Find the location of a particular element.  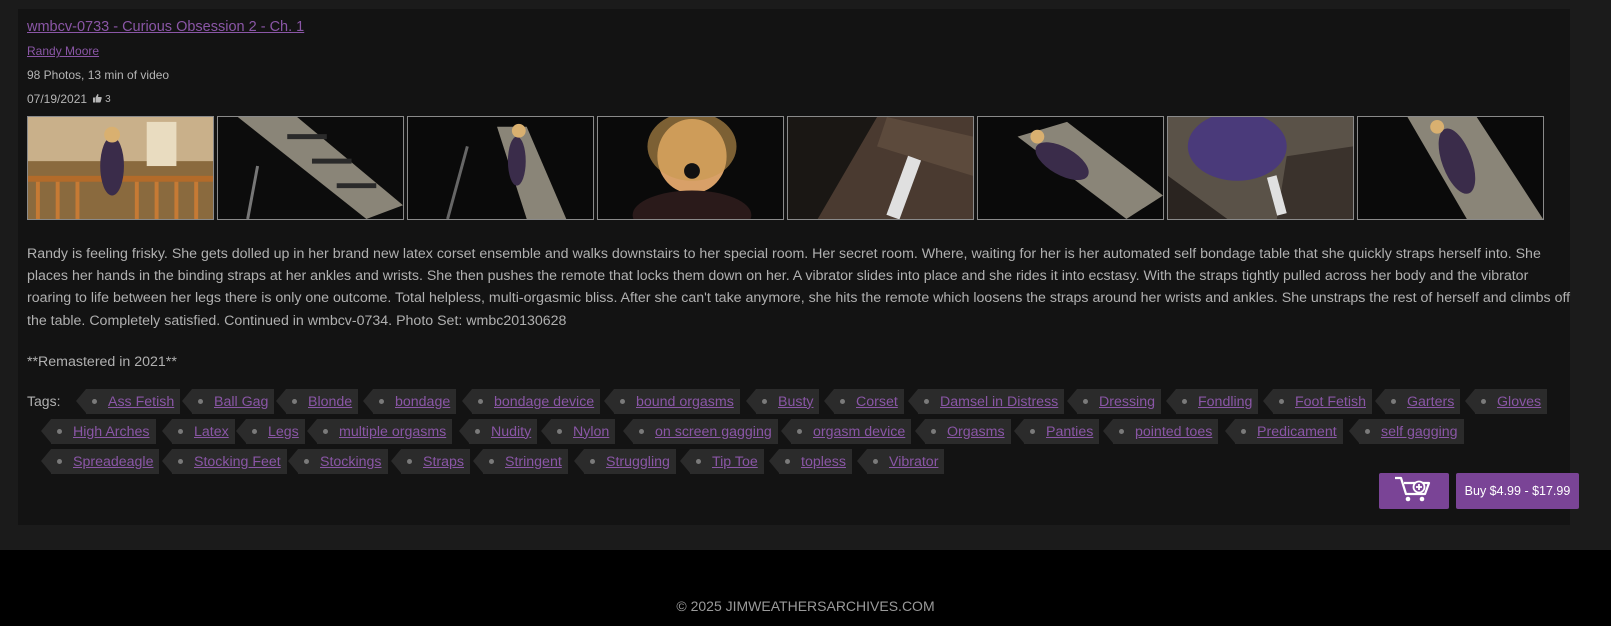

tag-link: Tip Toe is located at coordinates (722, 461).